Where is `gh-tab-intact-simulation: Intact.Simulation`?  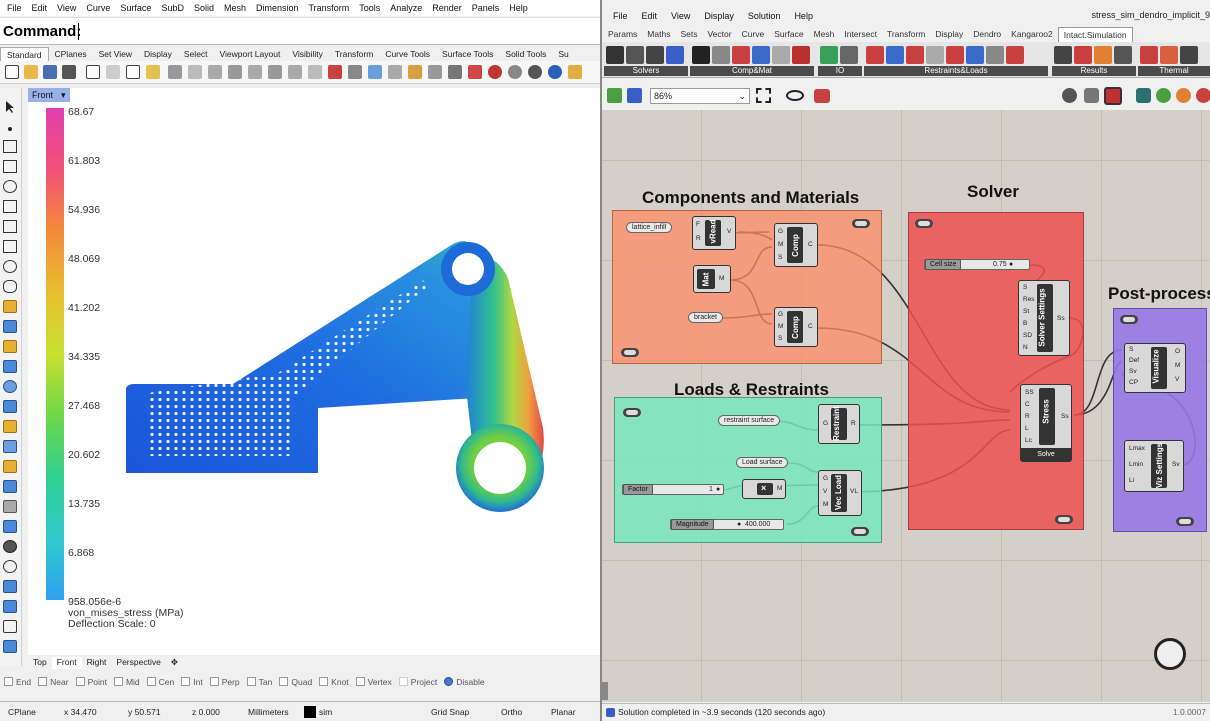 gh-tab-intact-simulation: Intact.Simulation is located at coordinates (1095, 34).